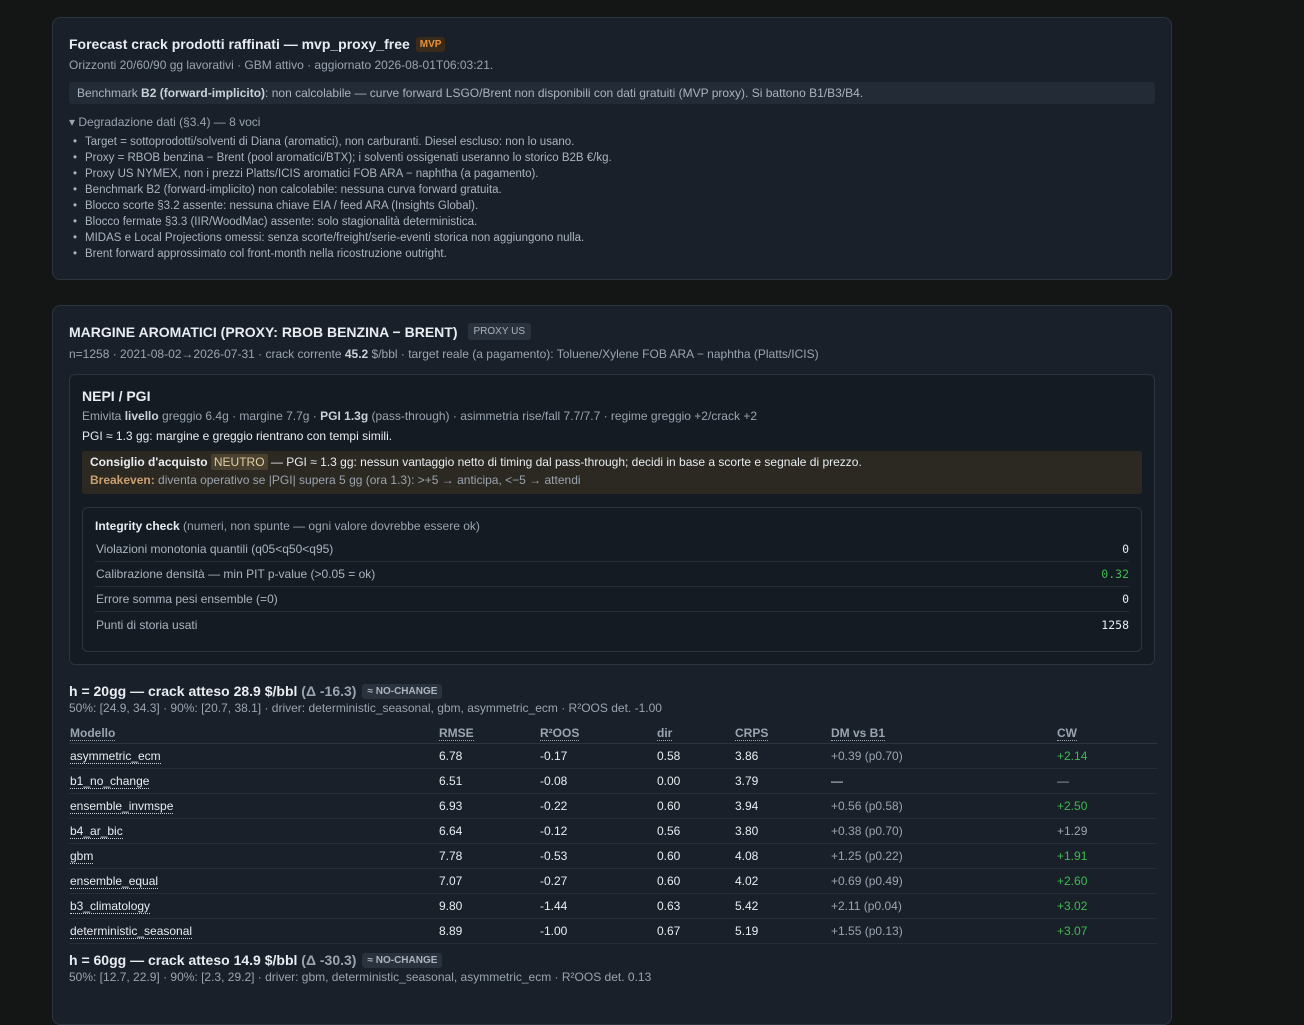  Describe the element at coordinates (695, 732) in the screenshot. I see `column-header: dir` at that location.